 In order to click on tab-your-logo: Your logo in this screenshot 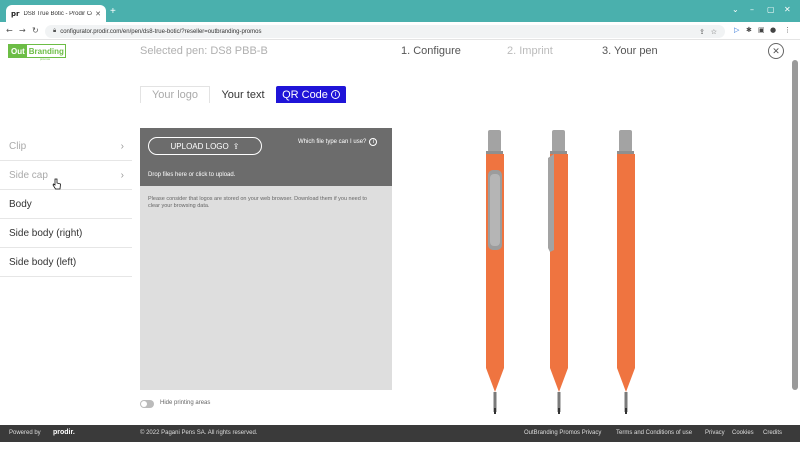, I will do `click(175, 94)`.